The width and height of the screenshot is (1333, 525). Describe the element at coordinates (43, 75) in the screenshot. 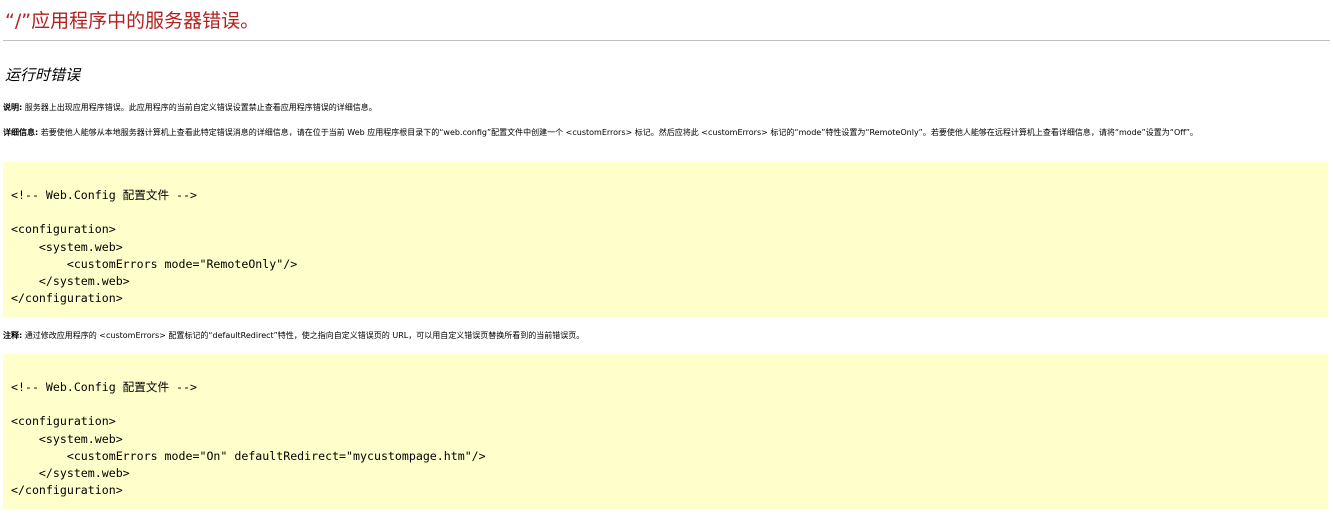

I see `error-subtitle: 运行时错误` at that location.